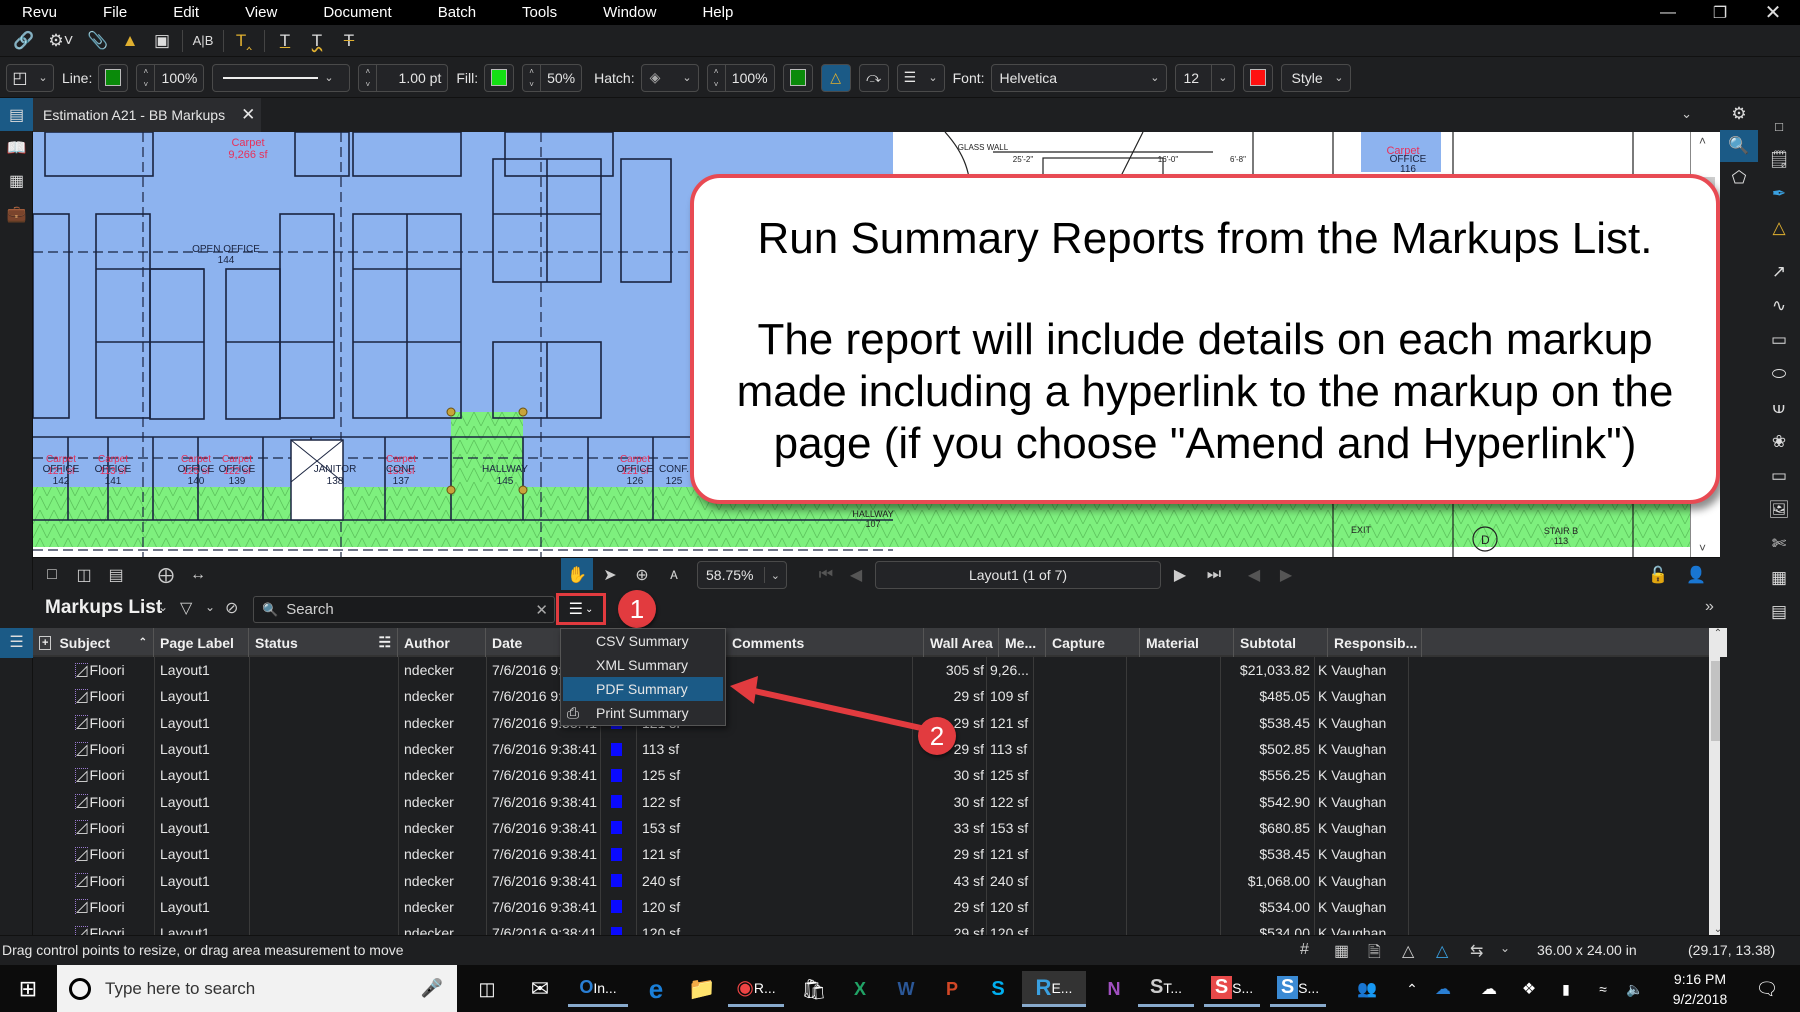  What do you see at coordinates (116, 574) in the screenshot?
I see `split-horizontal-icon: ▤` at bounding box center [116, 574].